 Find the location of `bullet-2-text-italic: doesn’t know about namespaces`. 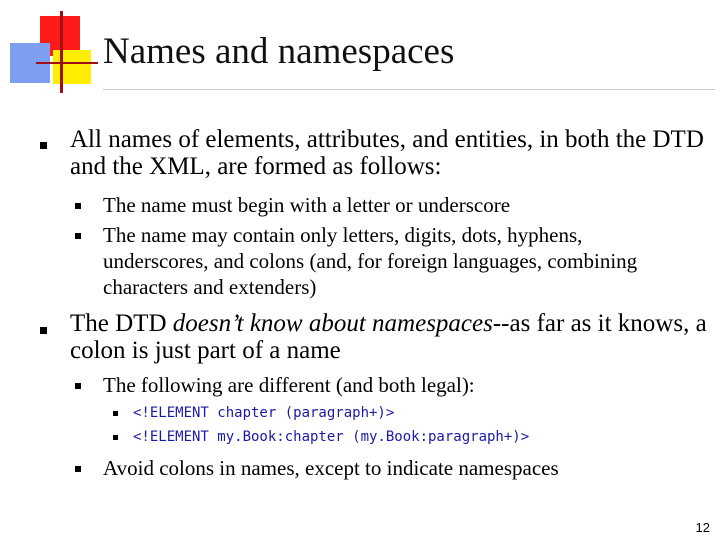

bullet-2-text-italic: doesn’t know about namespaces is located at coordinates (332, 323).